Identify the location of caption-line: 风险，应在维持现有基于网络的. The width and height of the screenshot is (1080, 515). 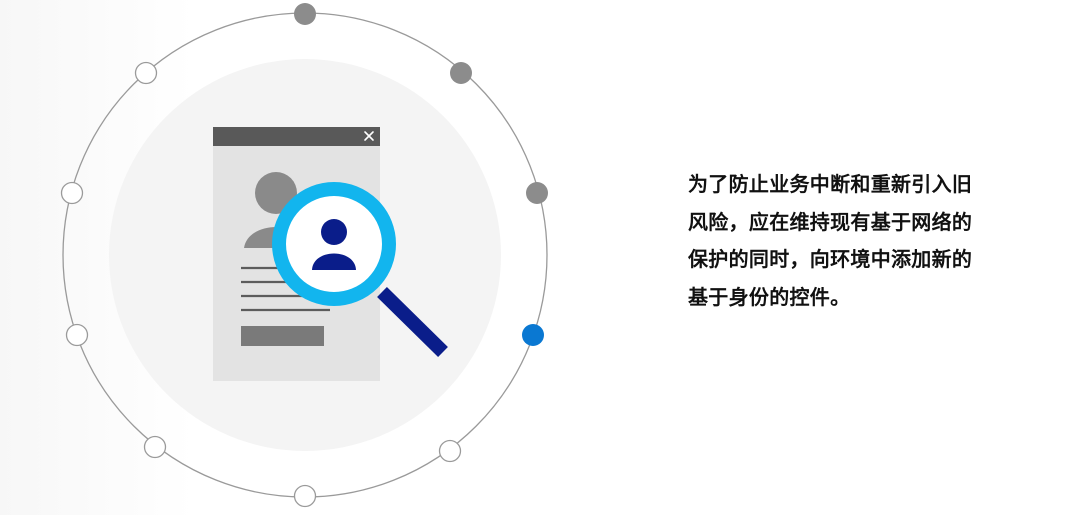
(830, 221).